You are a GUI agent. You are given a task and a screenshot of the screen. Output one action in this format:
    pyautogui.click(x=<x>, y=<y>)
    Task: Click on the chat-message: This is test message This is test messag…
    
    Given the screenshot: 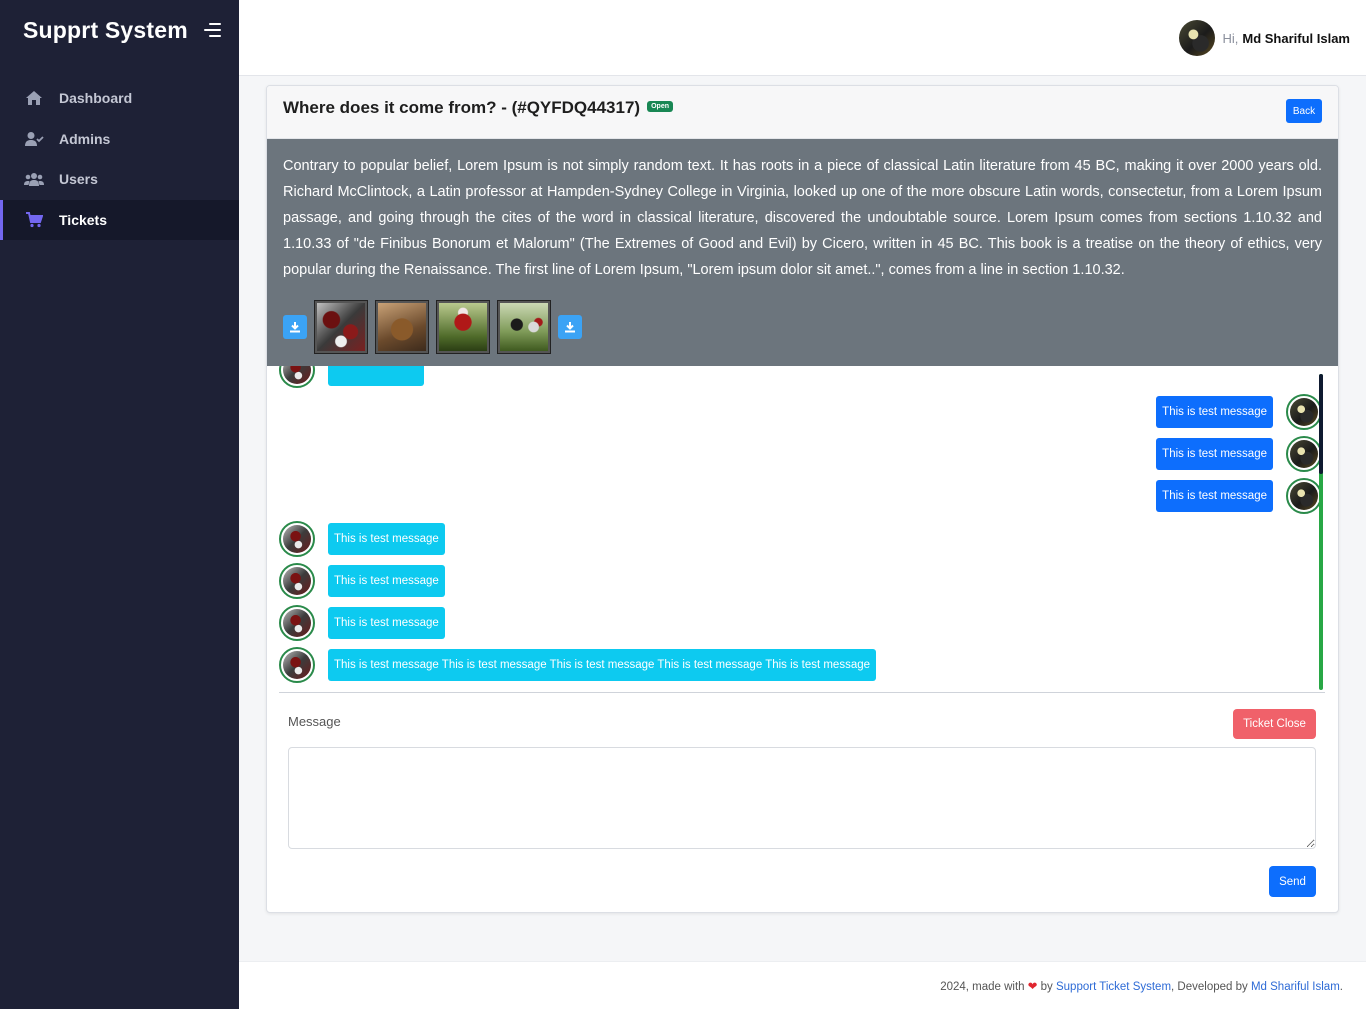 What is the action you would take?
    pyautogui.click(x=578, y=665)
    